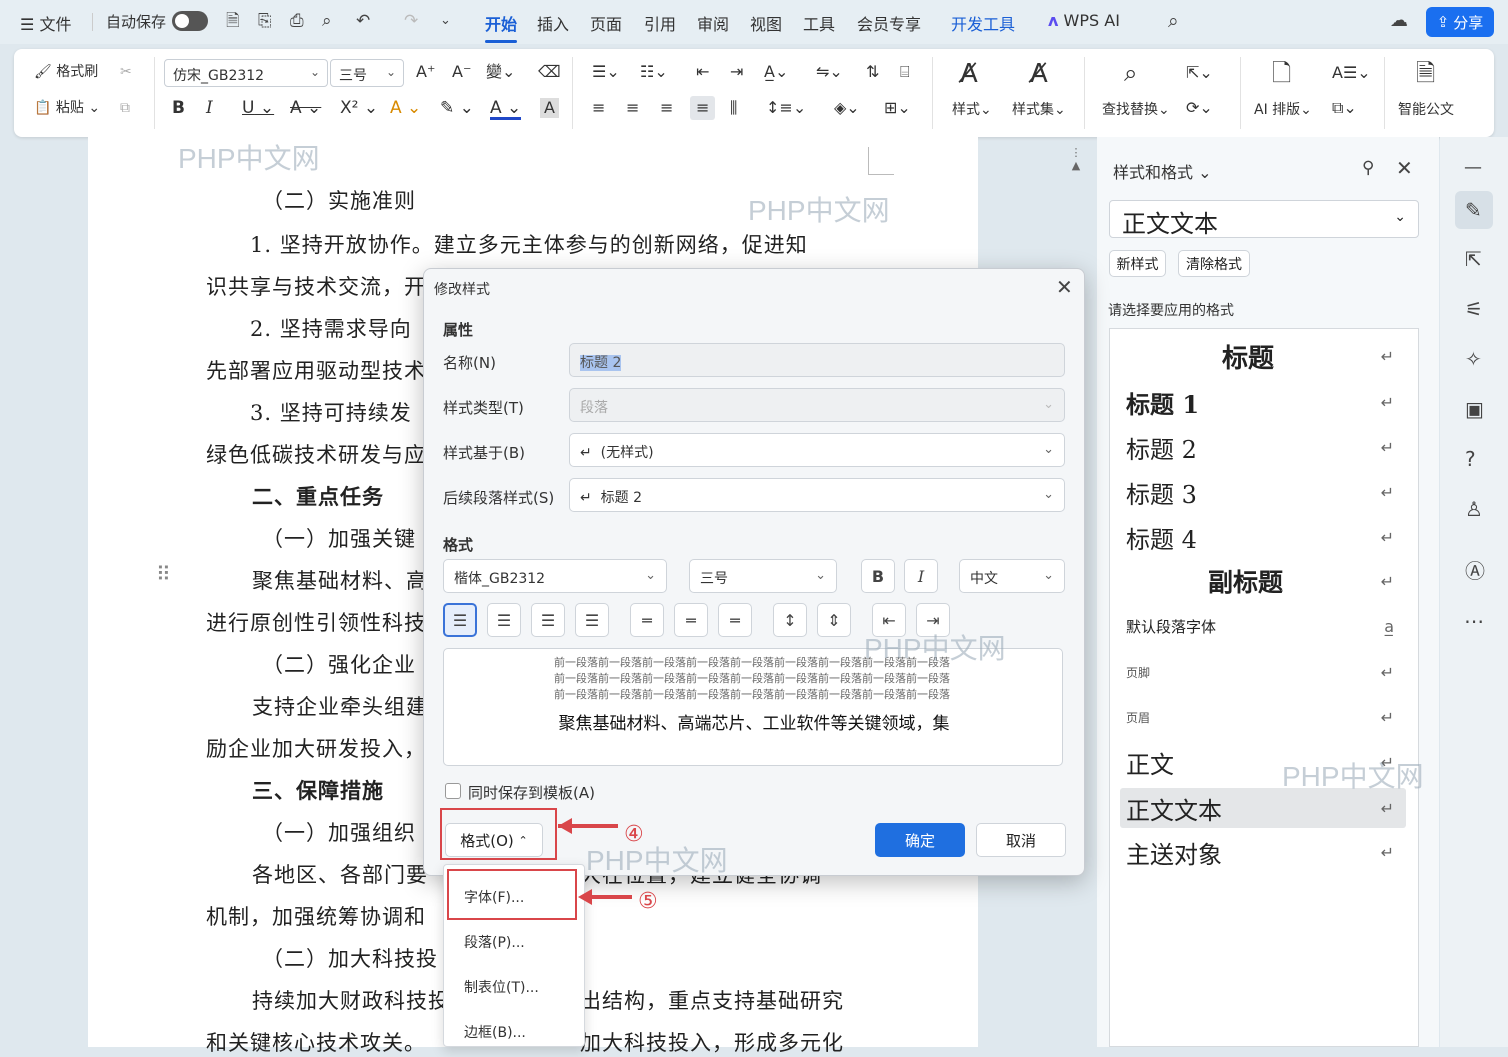  Describe the element at coordinates (703, 108) in the screenshot. I see `justify-icon: ≡` at that location.